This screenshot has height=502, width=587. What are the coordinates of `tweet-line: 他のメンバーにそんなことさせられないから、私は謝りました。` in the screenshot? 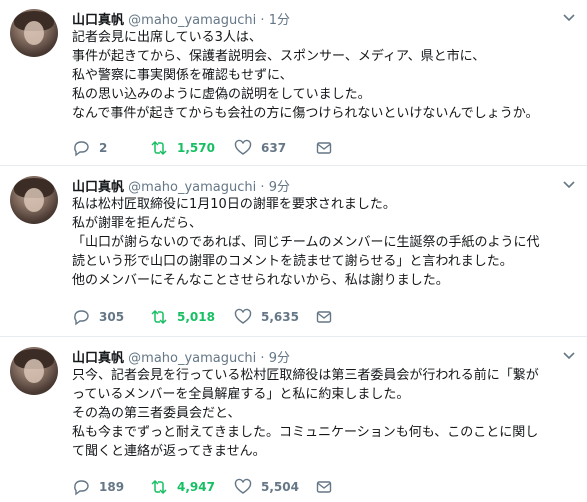 It's located at (260, 280).